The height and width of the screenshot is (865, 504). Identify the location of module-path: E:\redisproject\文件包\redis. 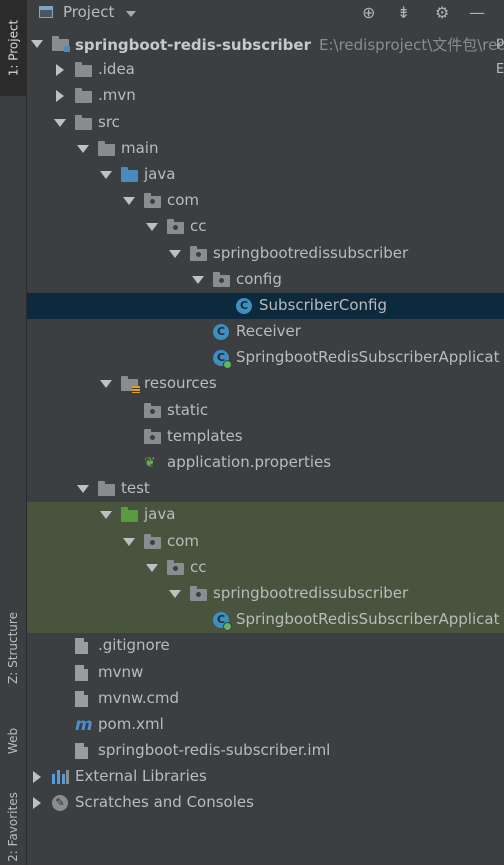
(411, 45).